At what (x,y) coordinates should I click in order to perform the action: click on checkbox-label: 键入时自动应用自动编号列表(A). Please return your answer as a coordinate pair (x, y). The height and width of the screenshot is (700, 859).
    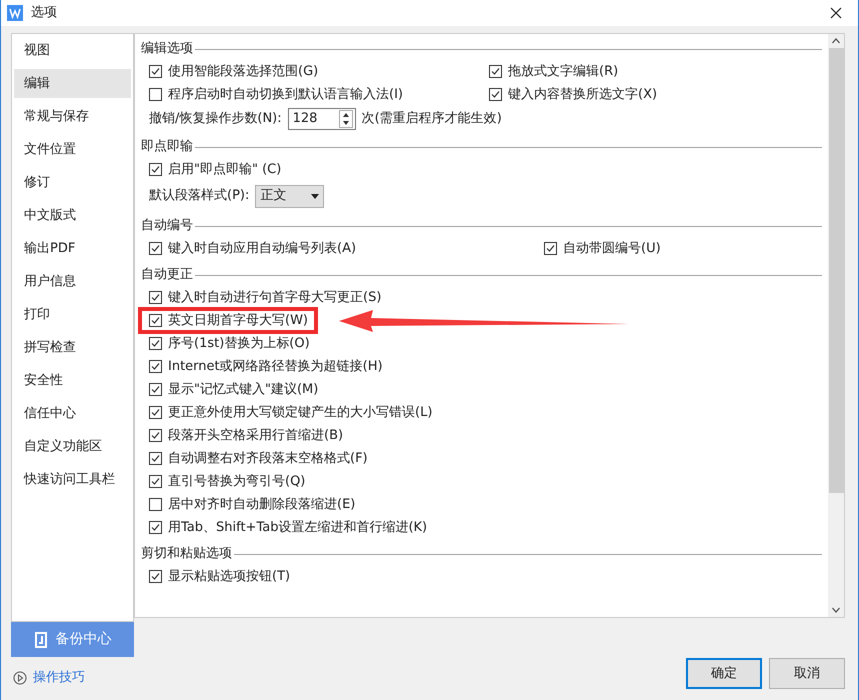
    Looking at the image, I should click on (262, 249).